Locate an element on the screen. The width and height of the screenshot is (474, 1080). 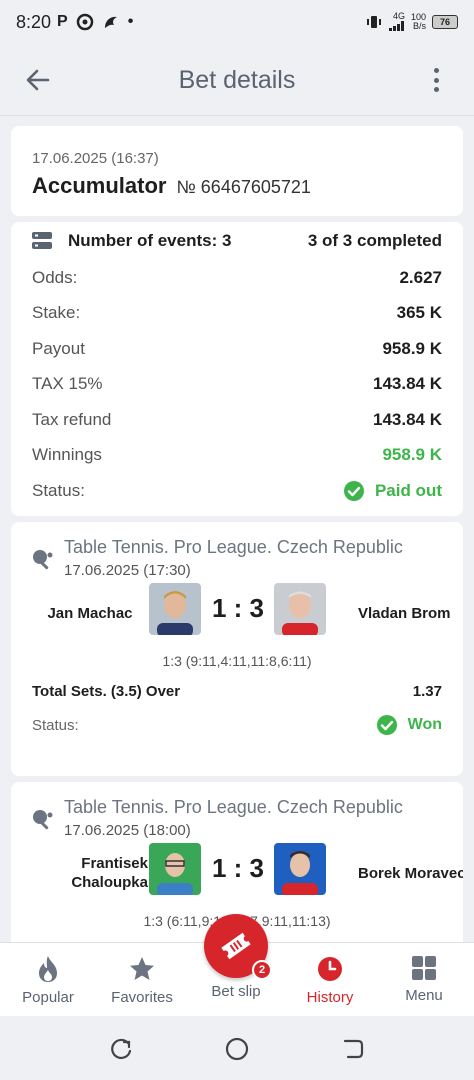
status-right: 4G 100 B/s 76 is located at coordinates (411, 21).